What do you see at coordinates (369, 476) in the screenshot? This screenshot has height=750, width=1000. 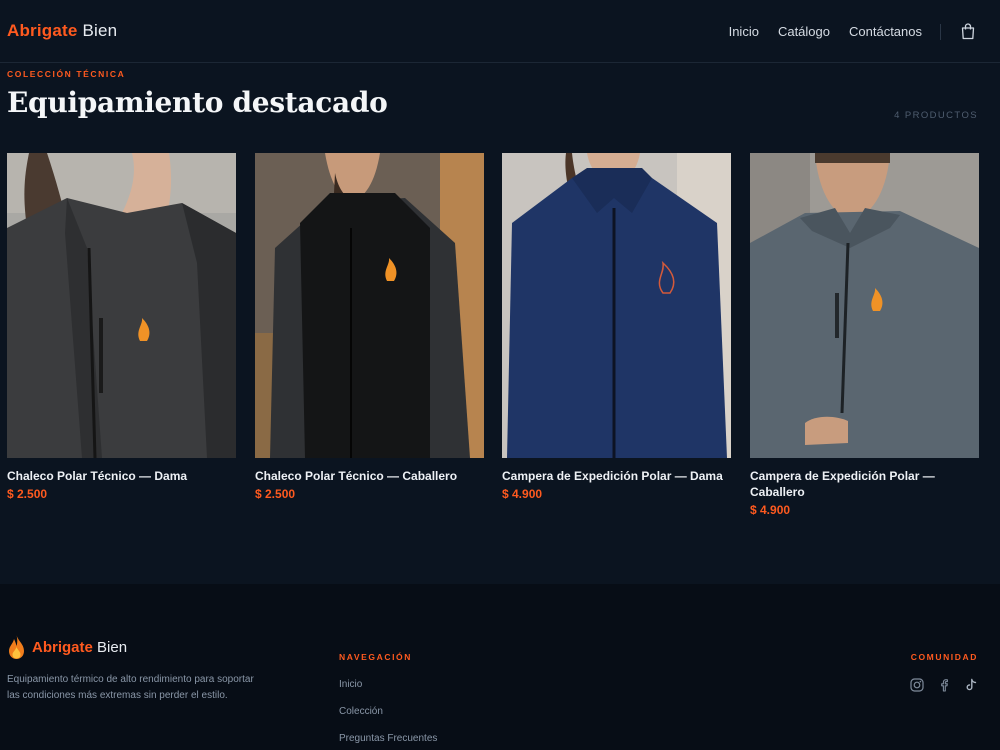 I see `product-name: Chaleco Polar Técnico — Caballero` at bounding box center [369, 476].